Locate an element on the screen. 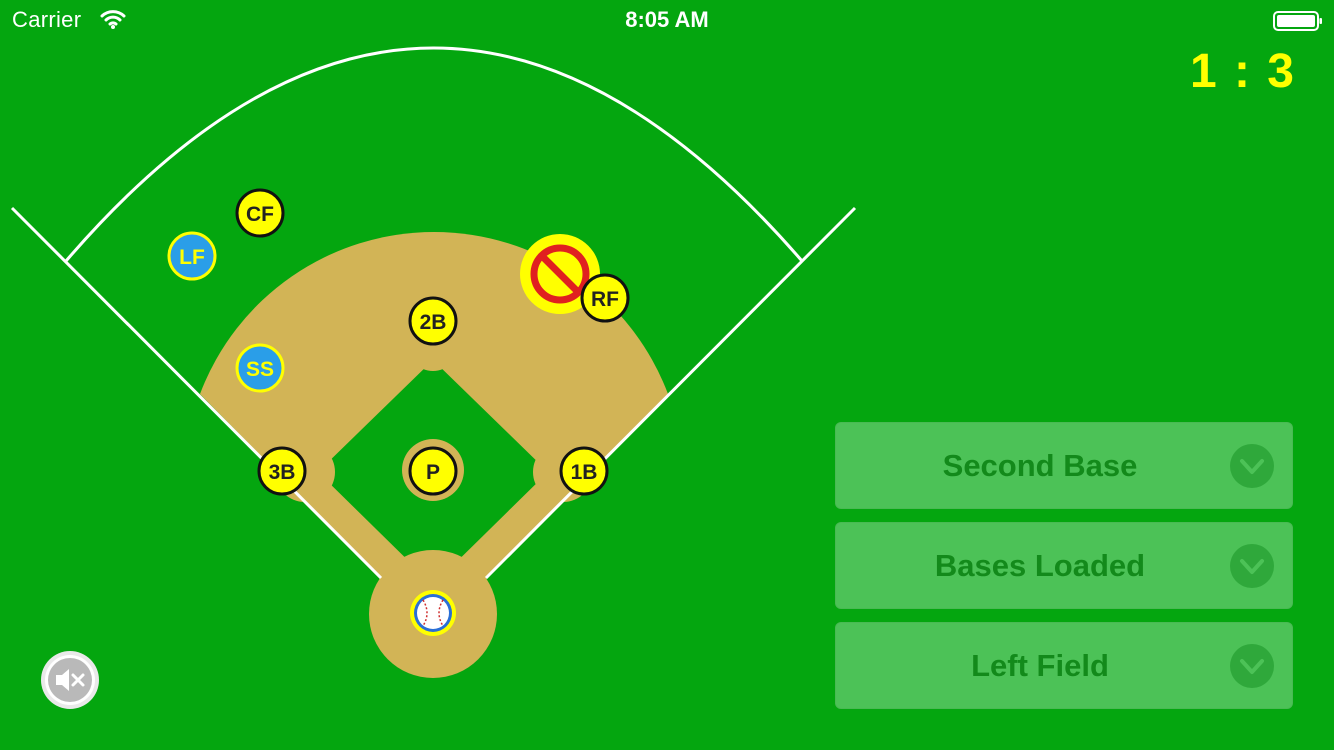 The image size is (1334, 750). fielder-2b: 2B is located at coordinates (433, 321).